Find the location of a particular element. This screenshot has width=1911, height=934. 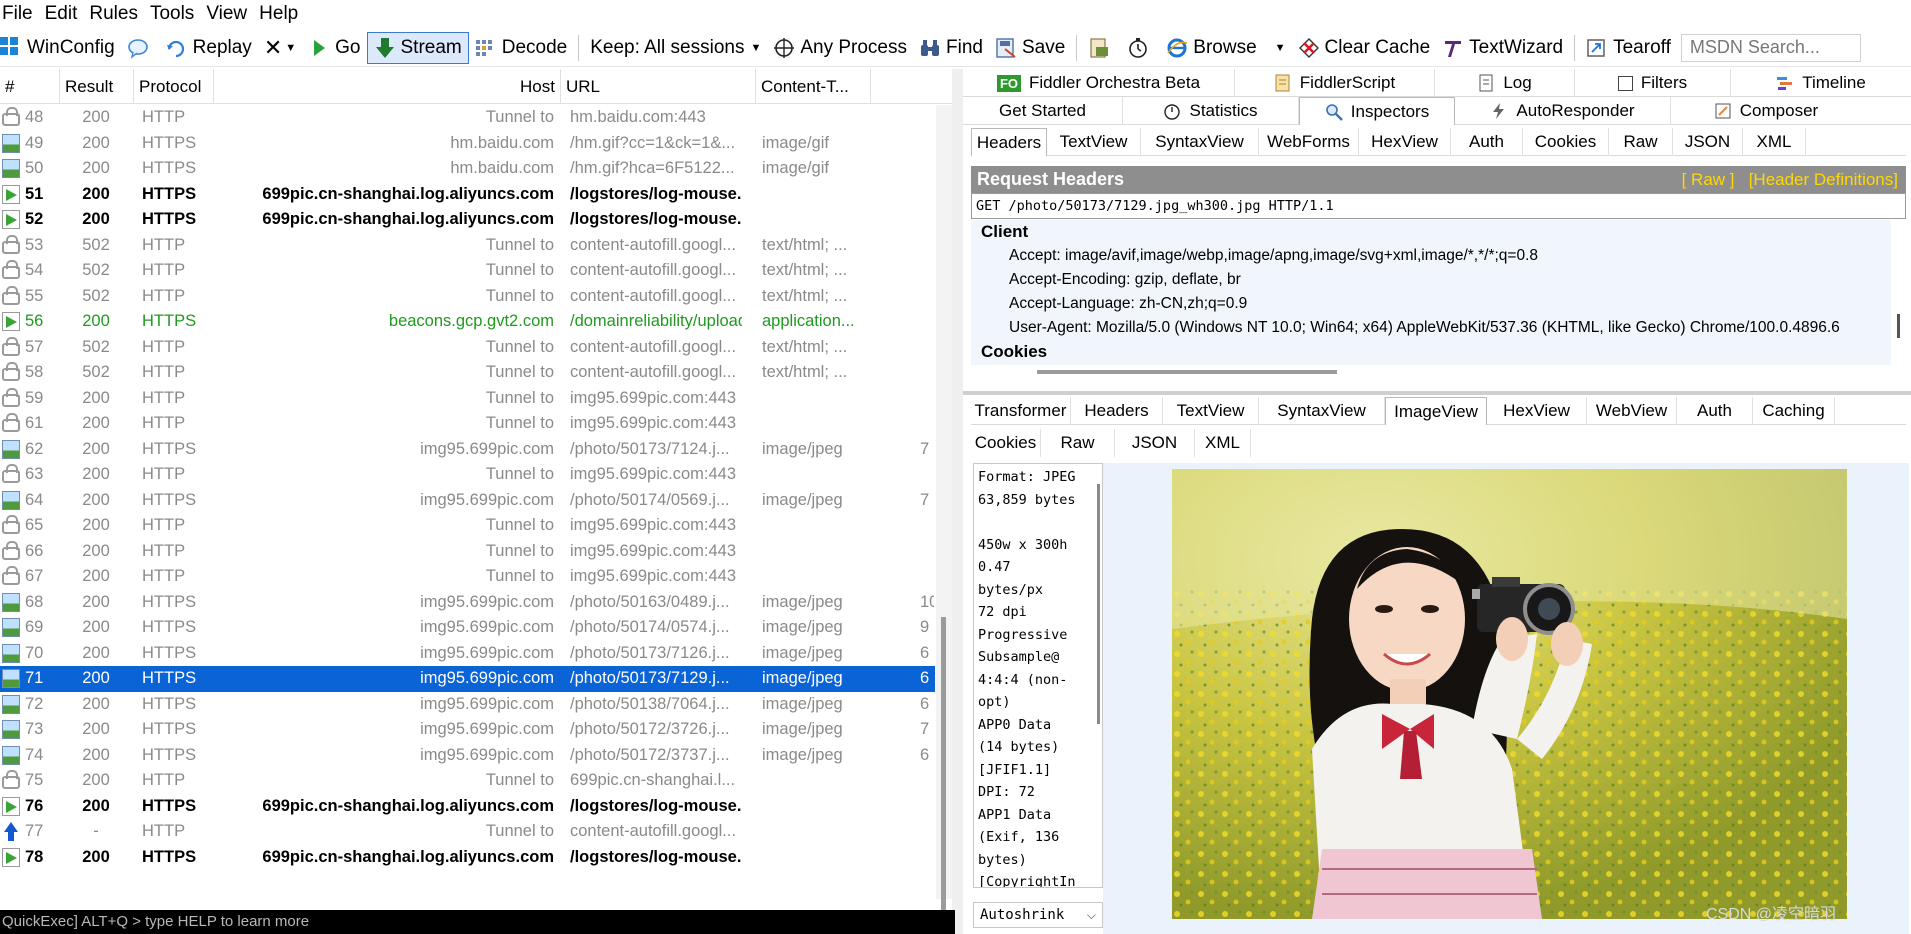

sessions-vertical-scrollbar is located at coordinates (944, 513).